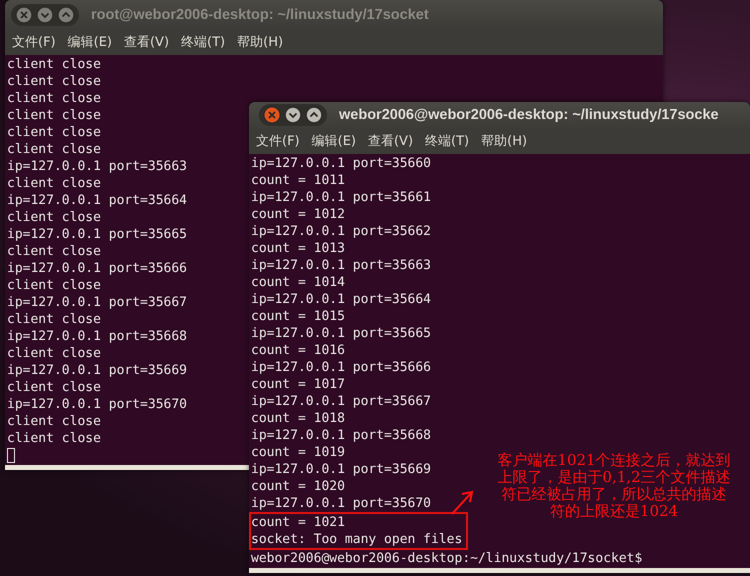  Describe the element at coordinates (298, 418) in the screenshot. I see `terminal-line: count = 1018` at that location.